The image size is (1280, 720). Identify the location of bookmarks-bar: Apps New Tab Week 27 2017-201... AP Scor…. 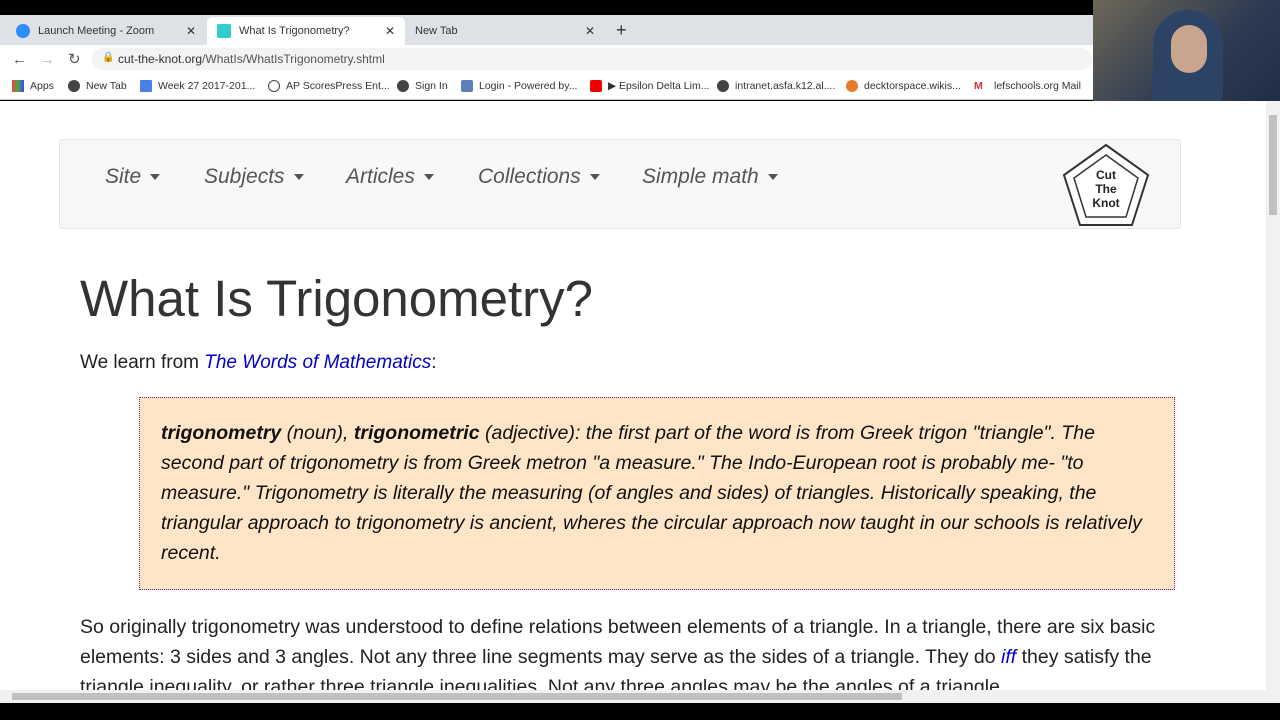
(640, 86).